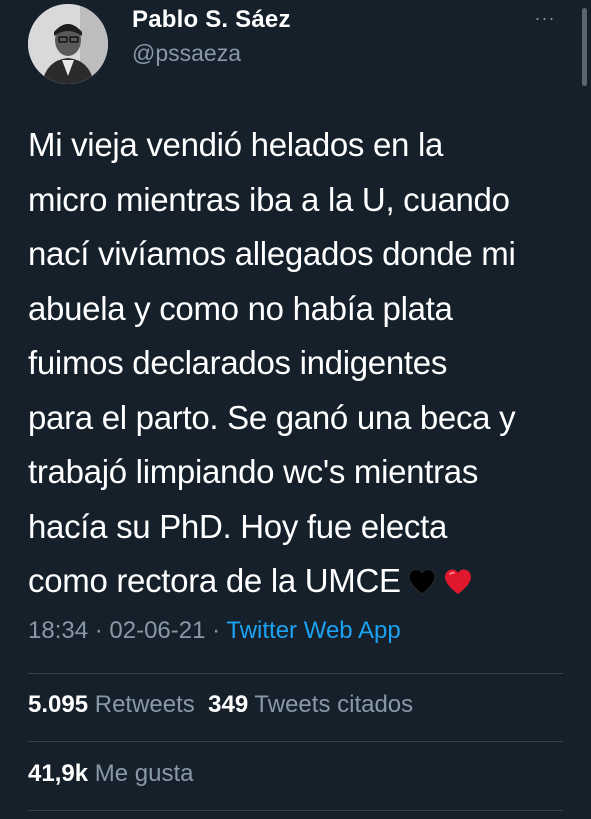 The height and width of the screenshot is (819, 591). What do you see at coordinates (186, 53) in the screenshot?
I see `handle: @pssaeza` at bounding box center [186, 53].